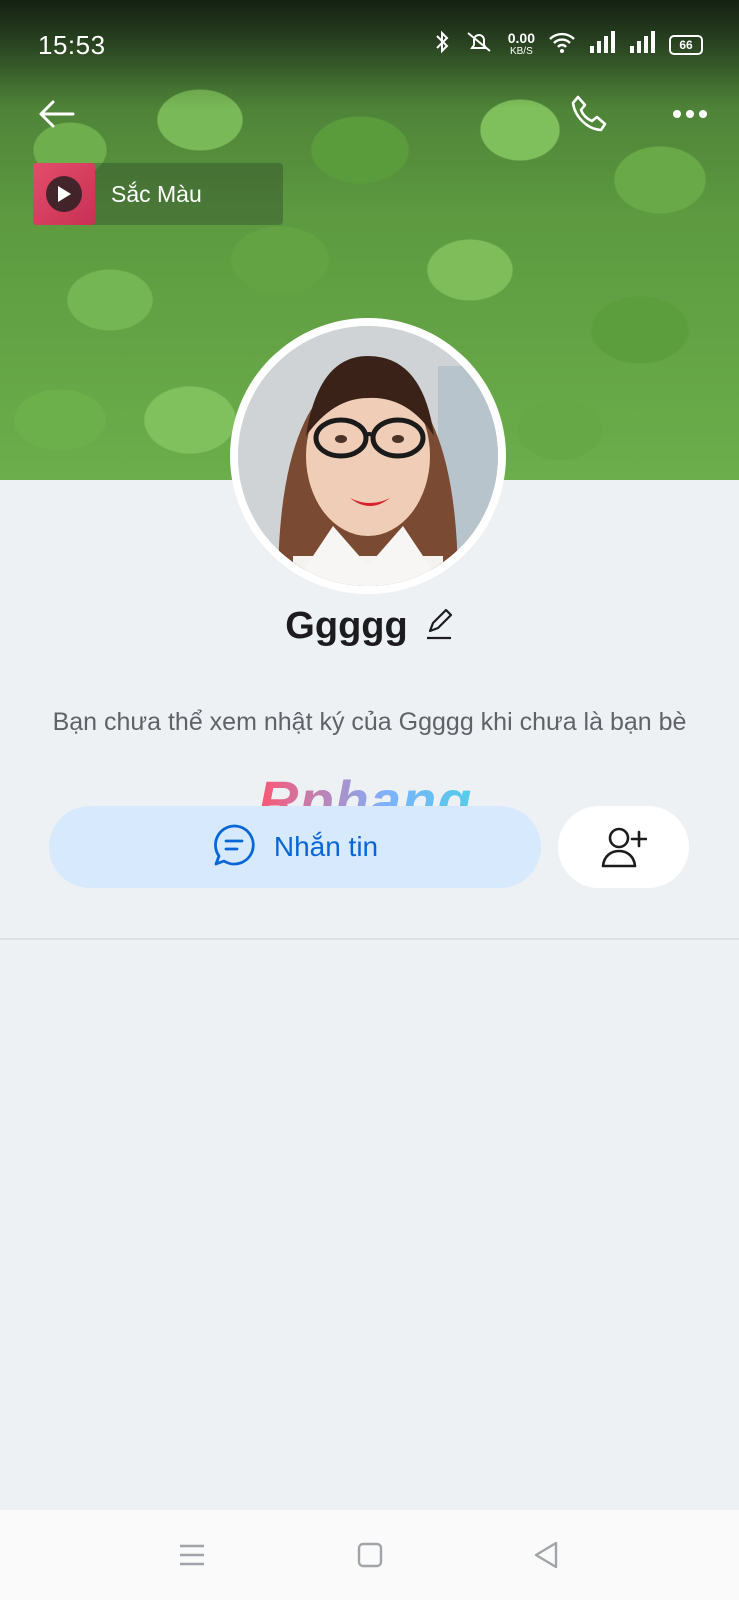 Image resolution: width=739 pixels, height=1600 pixels. What do you see at coordinates (346, 626) in the screenshot?
I see `profile-name: Ggggg` at bounding box center [346, 626].